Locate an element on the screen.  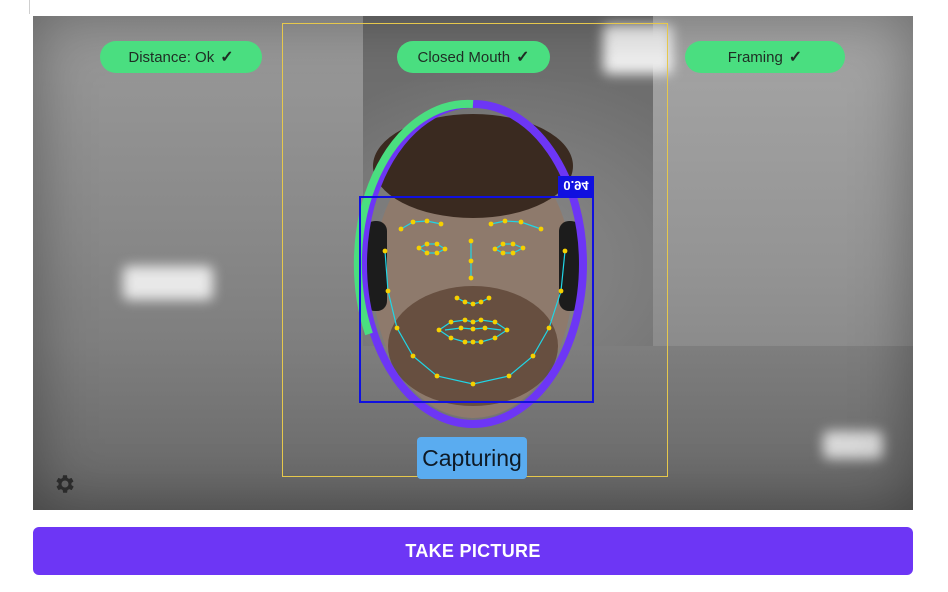
status-pill-framing: Framing ✓ is located at coordinates (765, 57).